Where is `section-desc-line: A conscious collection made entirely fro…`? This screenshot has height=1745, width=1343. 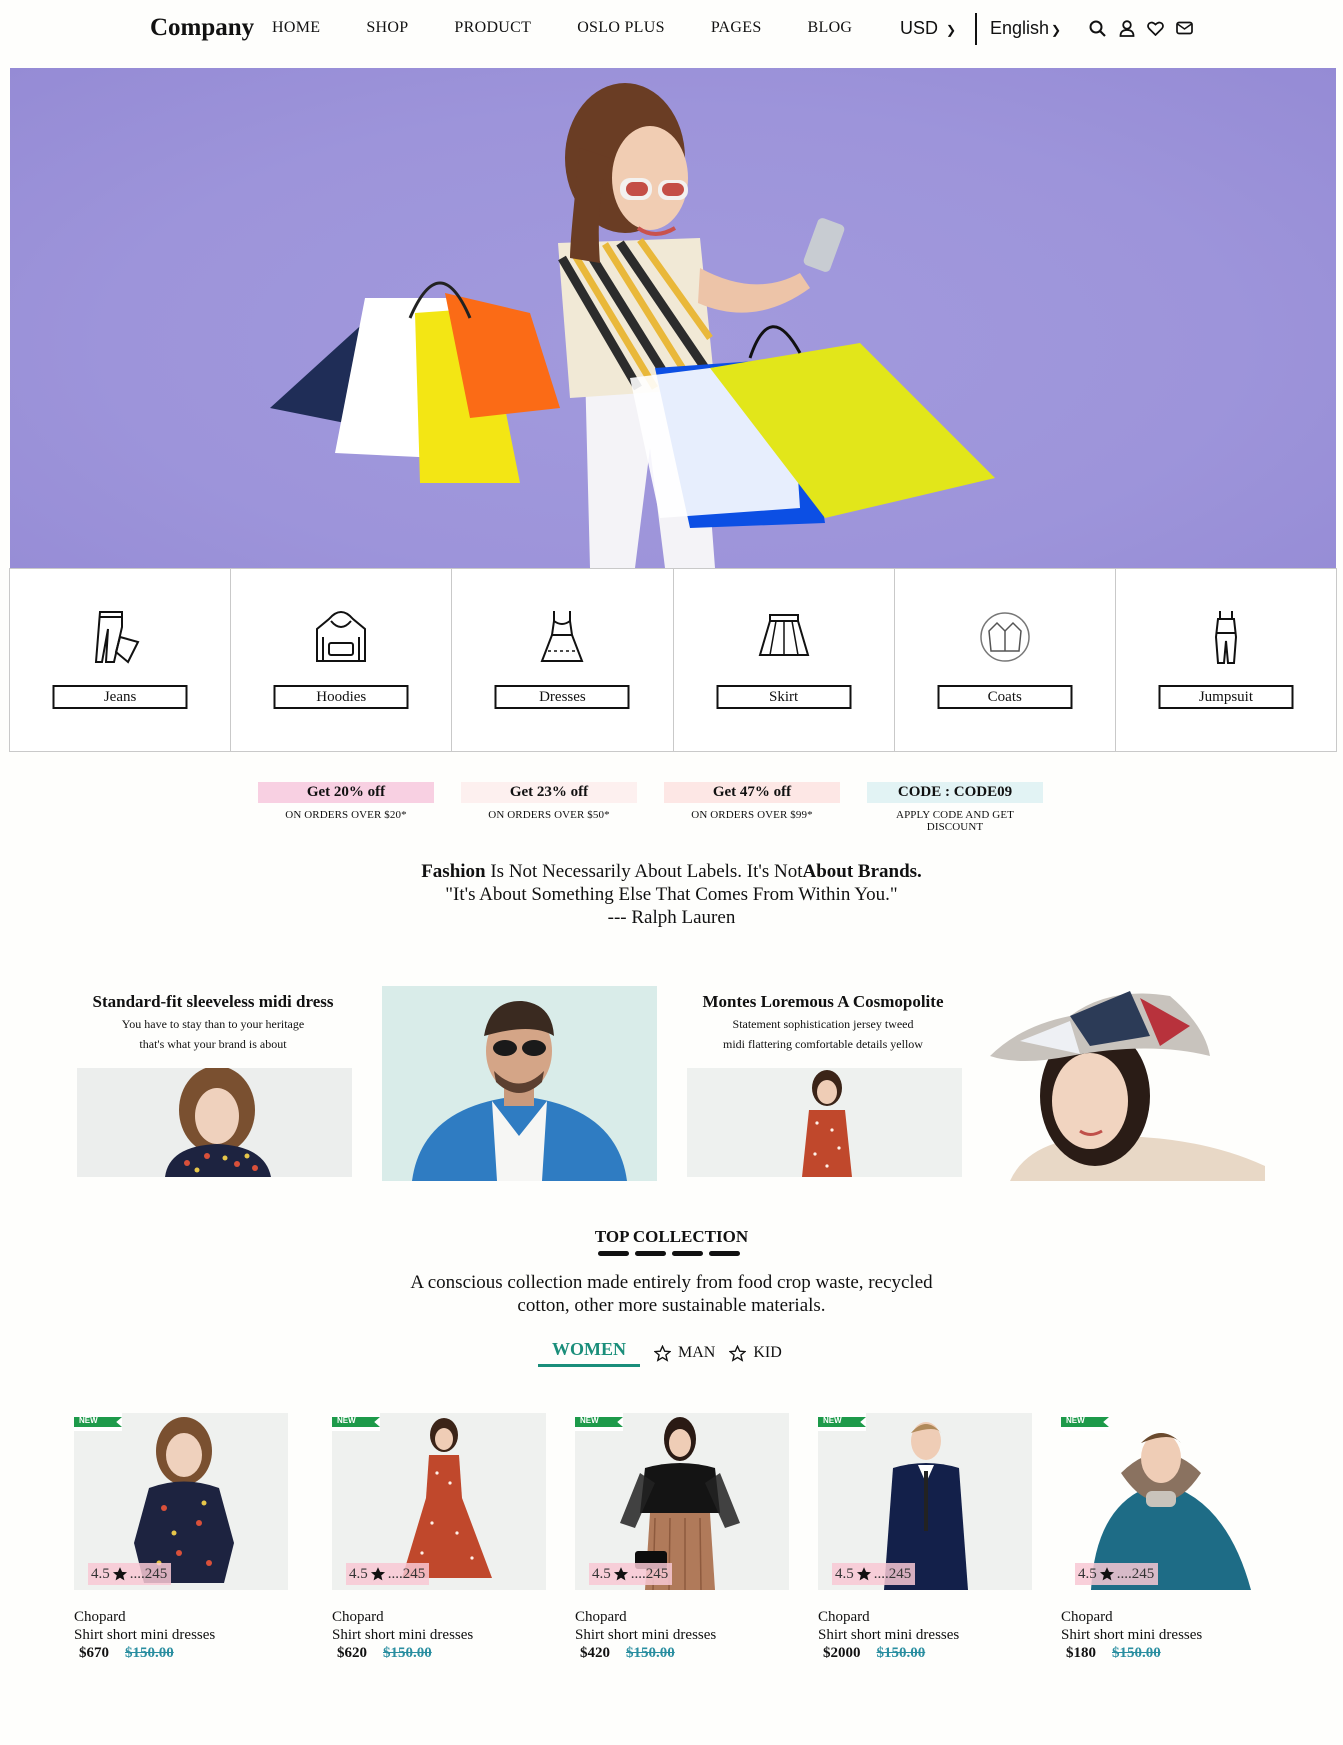
section-desc-line: A conscious collection made entirely fro… is located at coordinates (671, 1282).